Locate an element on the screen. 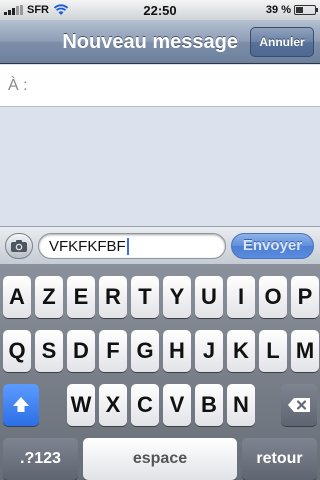  text-caret is located at coordinates (127, 246).